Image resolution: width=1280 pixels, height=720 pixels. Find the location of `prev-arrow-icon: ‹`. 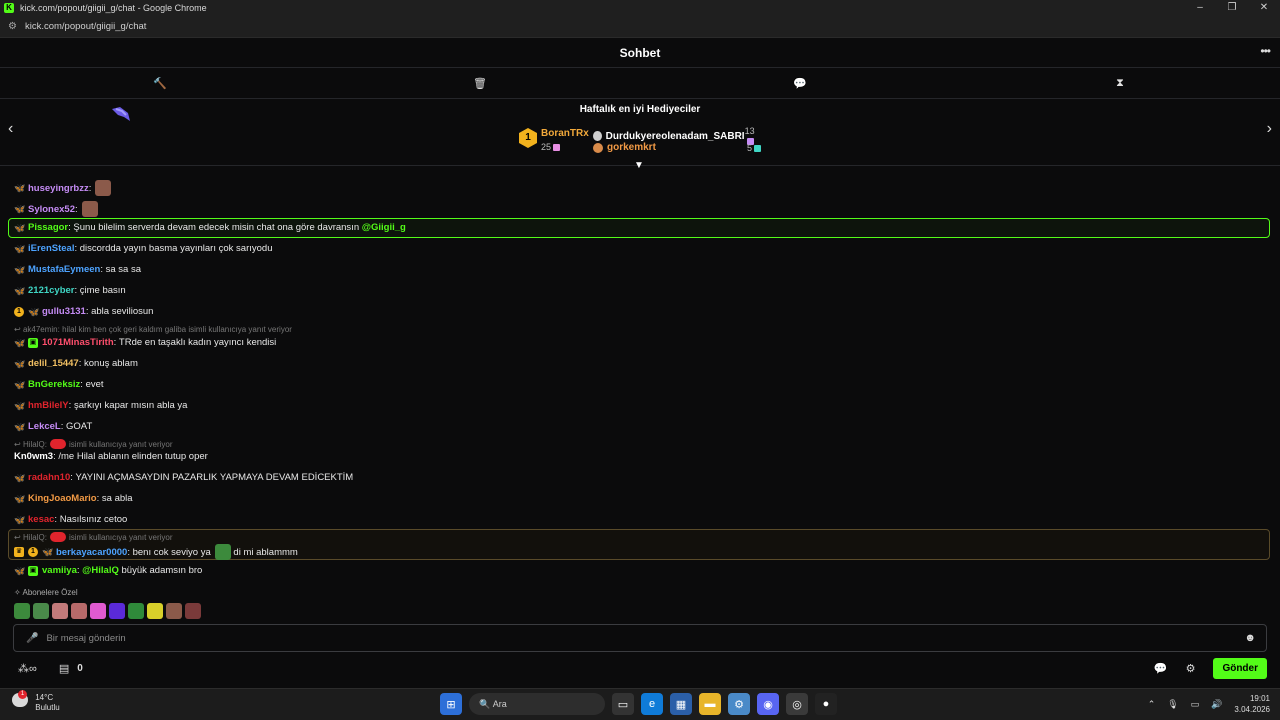

prev-arrow-icon: ‹ is located at coordinates (10, 129).